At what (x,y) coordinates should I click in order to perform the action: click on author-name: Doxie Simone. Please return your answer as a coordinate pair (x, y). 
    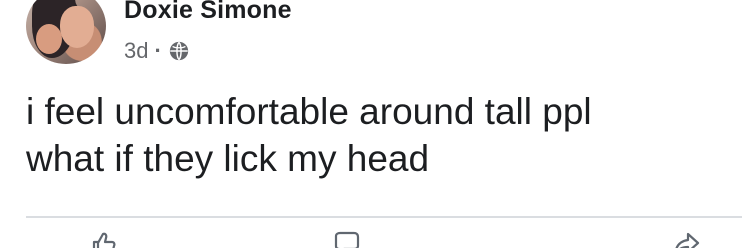
    Looking at the image, I should click on (208, 12).